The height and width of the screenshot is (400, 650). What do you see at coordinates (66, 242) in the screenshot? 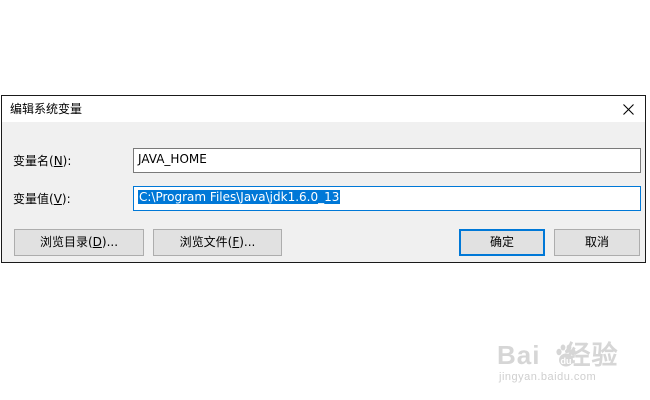
I see `browse-directory-label-prefix: 浏览目录(` at bounding box center [66, 242].